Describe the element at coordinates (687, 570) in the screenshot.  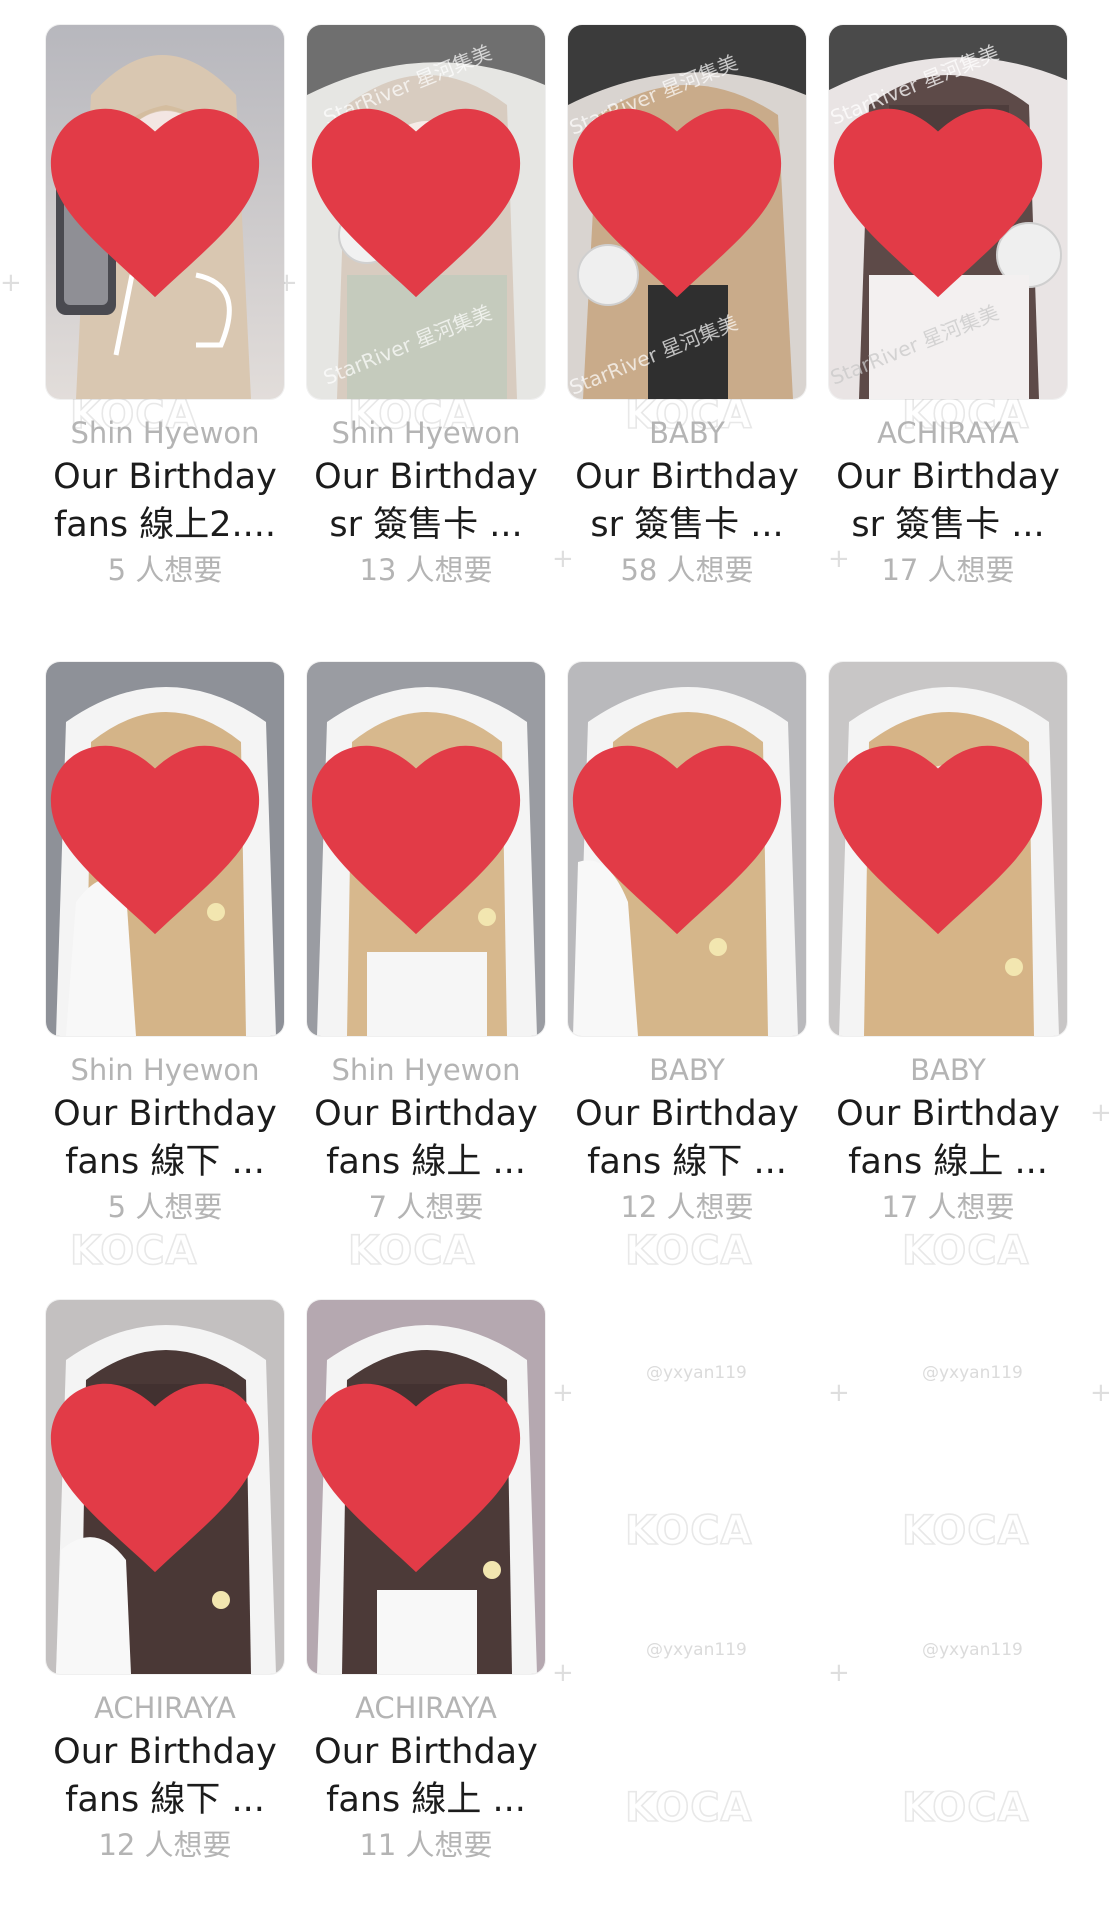
I see `want-count: 58 人想要` at that location.